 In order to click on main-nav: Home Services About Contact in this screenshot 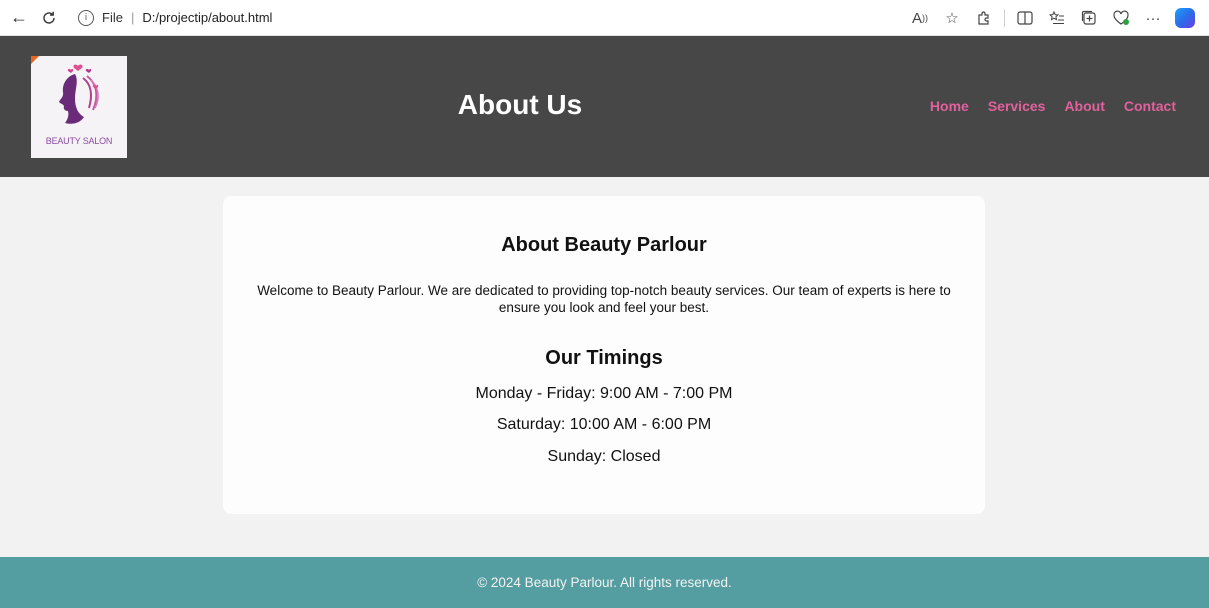, I will do `click(1053, 106)`.